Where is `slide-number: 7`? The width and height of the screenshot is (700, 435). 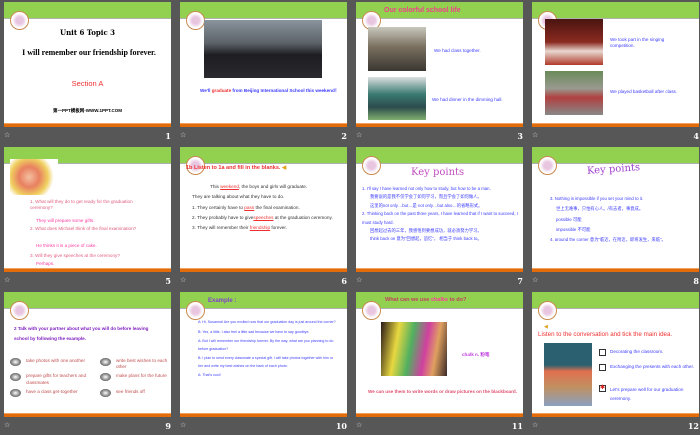
slide-number: 7 is located at coordinates (520, 281).